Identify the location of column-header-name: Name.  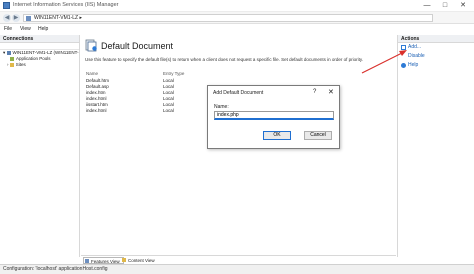
(92, 73).